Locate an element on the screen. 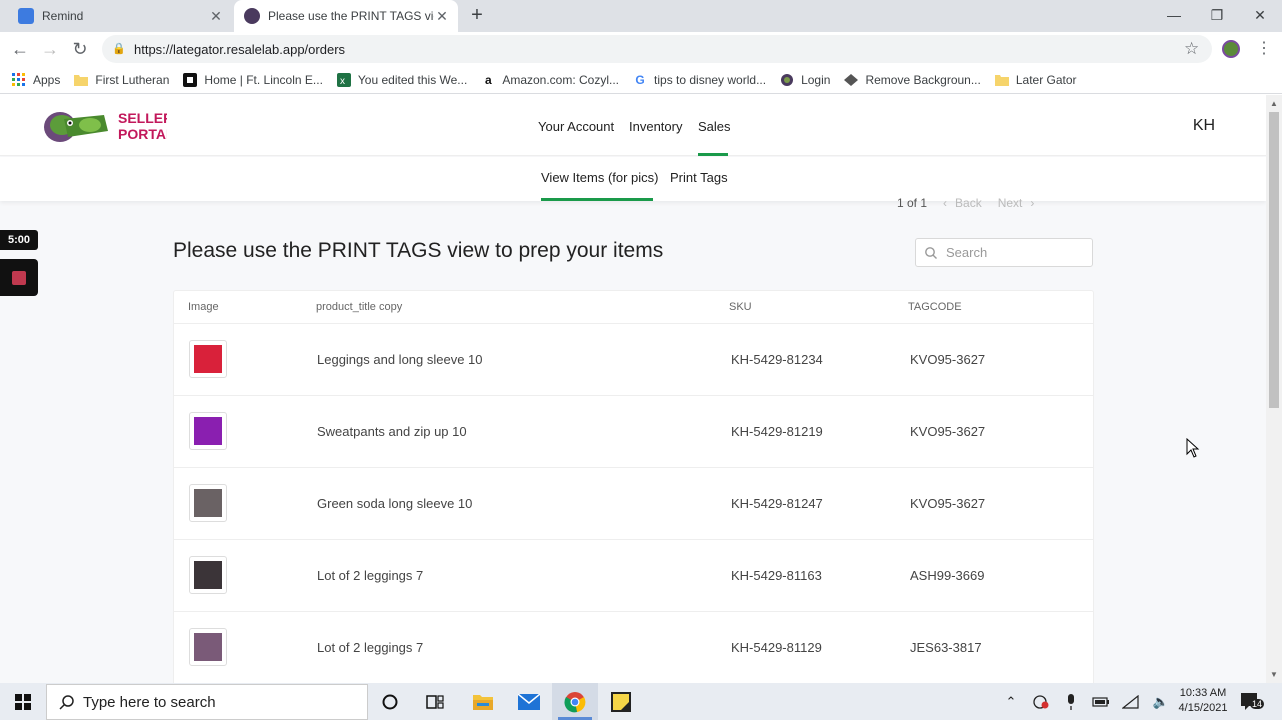  chrome-icon is located at coordinates (575, 701).